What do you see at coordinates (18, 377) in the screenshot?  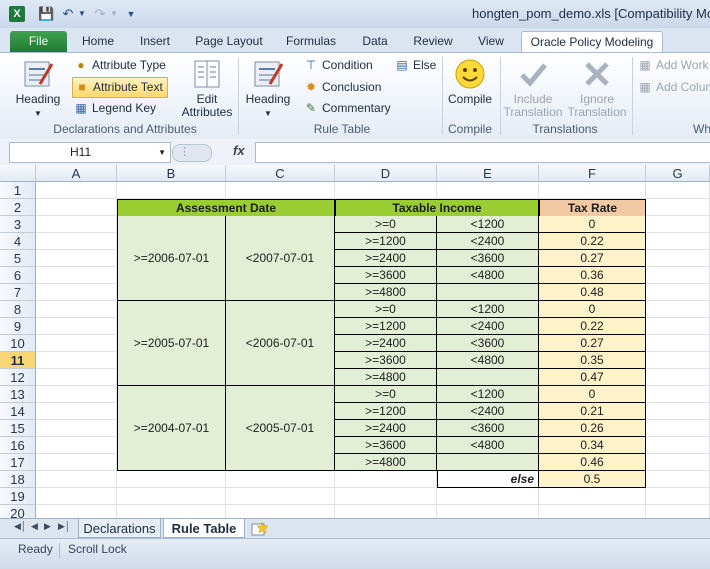 I see `row-header: 12` at bounding box center [18, 377].